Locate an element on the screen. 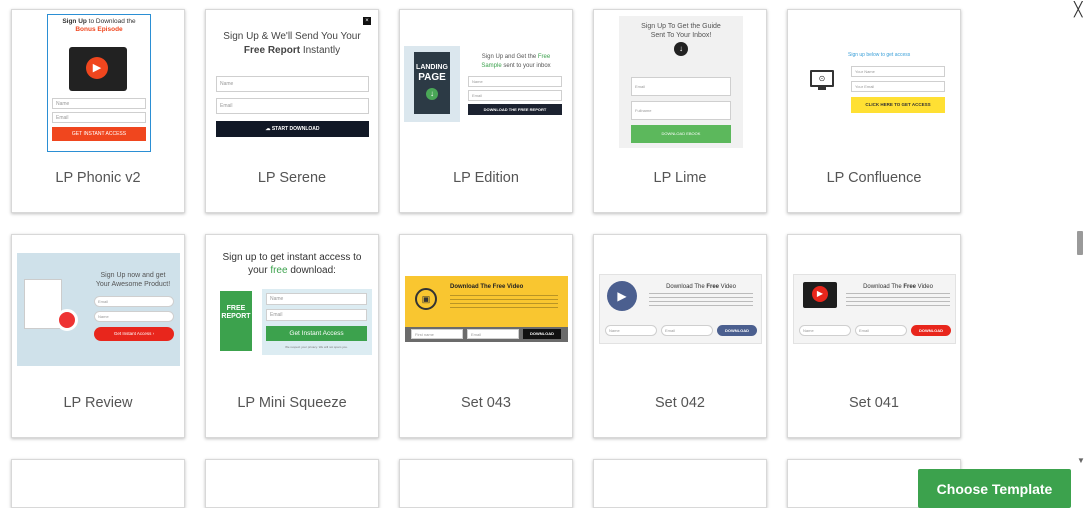 The image size is (1085, 508). template-name: LP Serene is located at coordinates (292, 178).